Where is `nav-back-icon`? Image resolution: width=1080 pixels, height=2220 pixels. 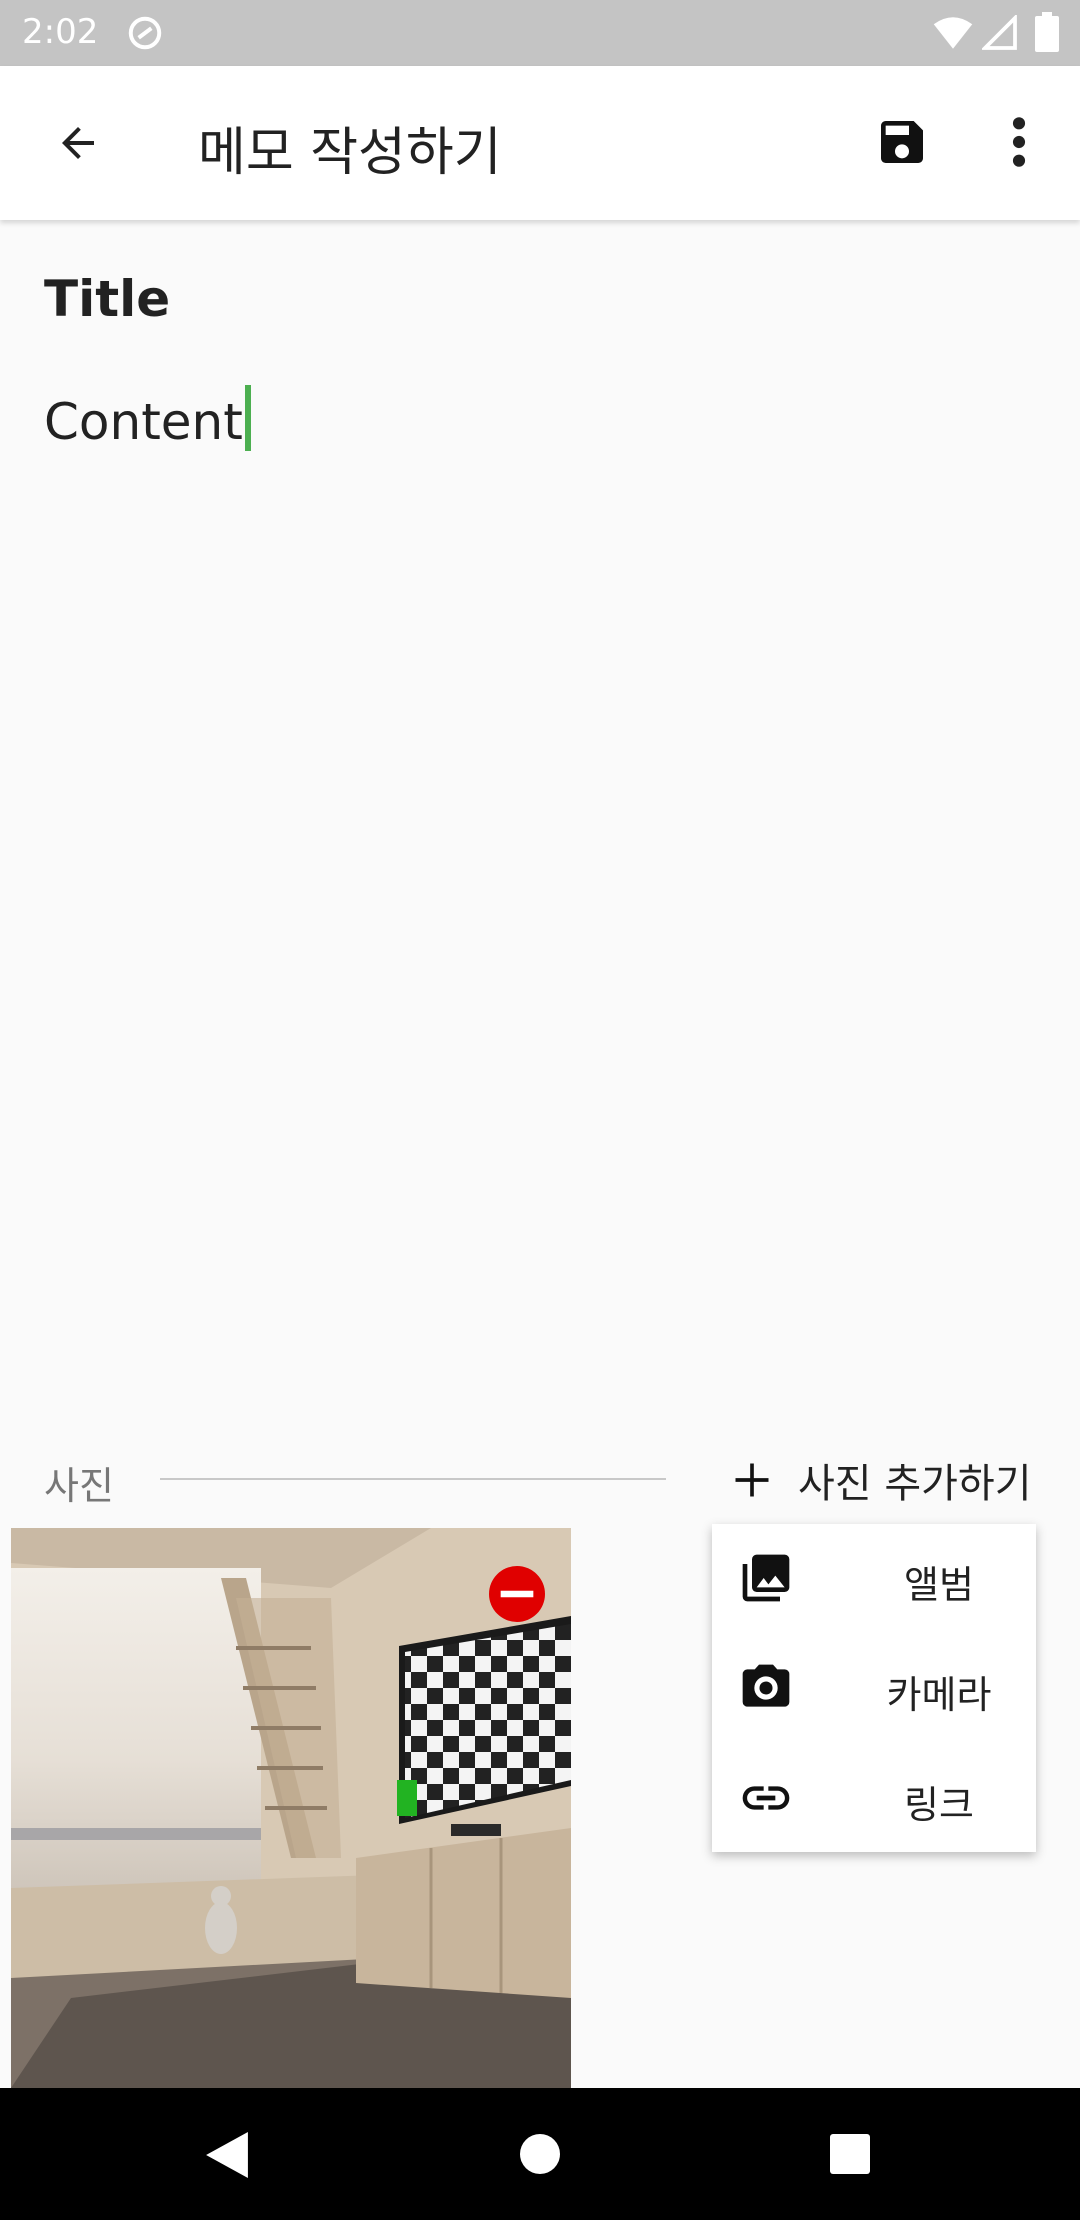
nav-back-icon is located at coordinates (227, 2155).